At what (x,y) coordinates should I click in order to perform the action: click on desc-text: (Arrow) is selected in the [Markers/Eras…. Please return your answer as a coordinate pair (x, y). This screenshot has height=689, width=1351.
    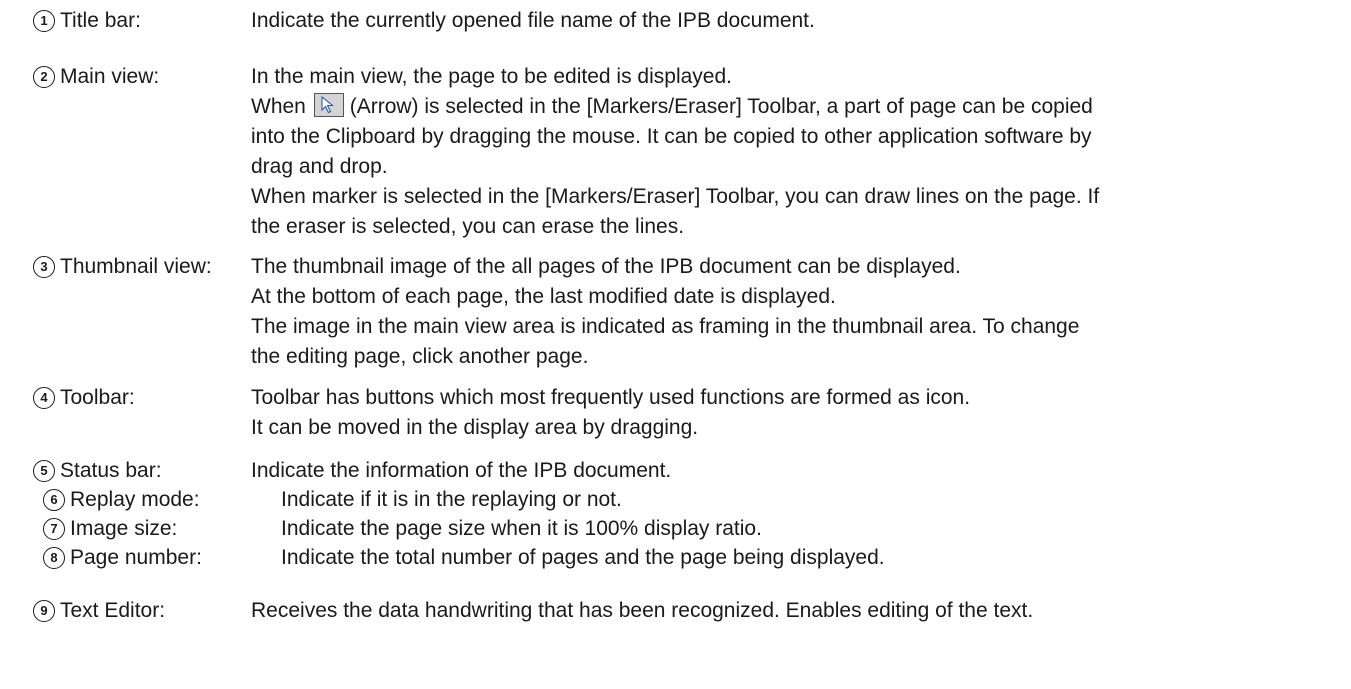
    Looking at the image, I should click on (721, 106).